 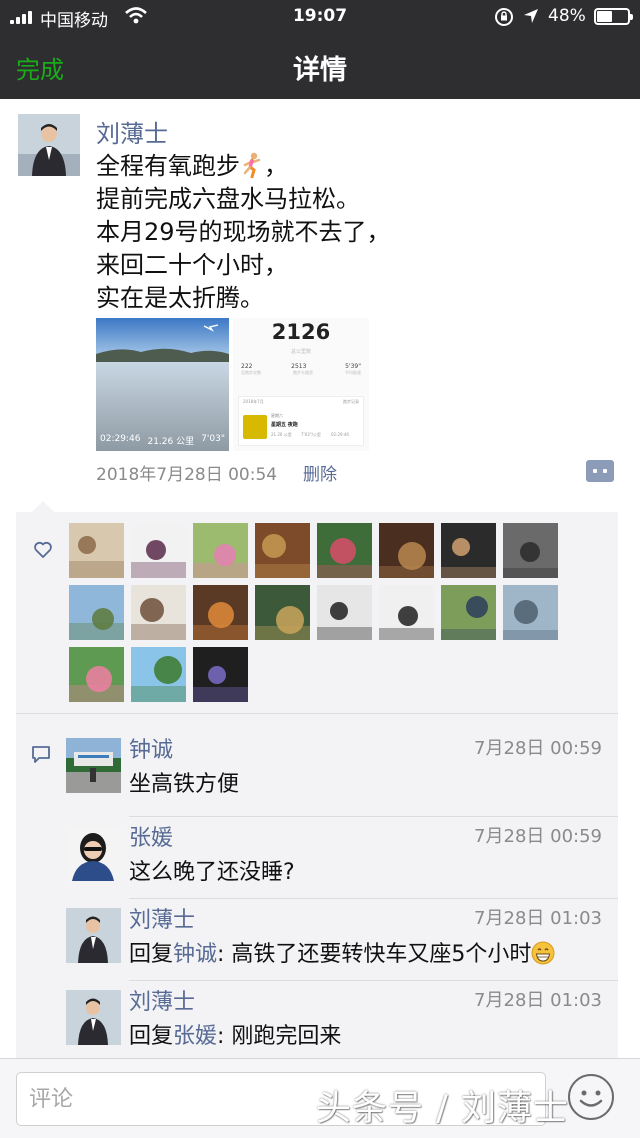 I want to click on post-line: 提前完成六盘水马拉松。, so click(x=228, y=199).